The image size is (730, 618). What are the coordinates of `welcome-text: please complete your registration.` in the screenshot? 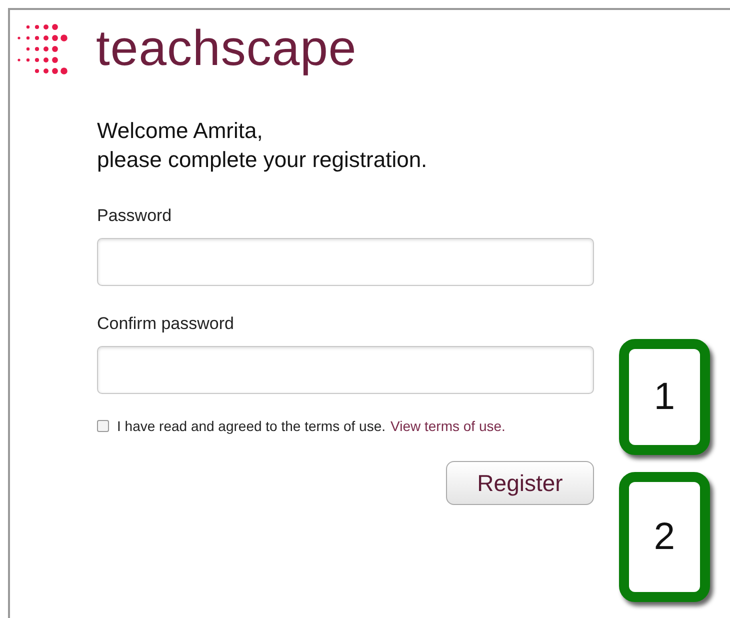 It's located at (262, 160).